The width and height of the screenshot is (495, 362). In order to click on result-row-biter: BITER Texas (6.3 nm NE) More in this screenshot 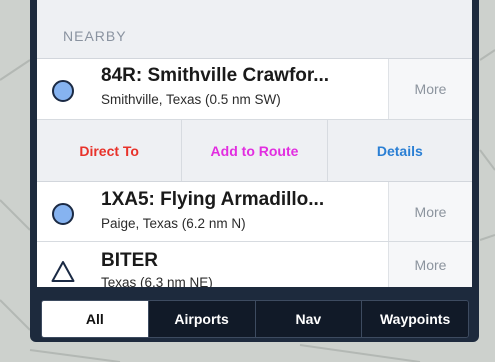, I will do `click(254, 264)`.